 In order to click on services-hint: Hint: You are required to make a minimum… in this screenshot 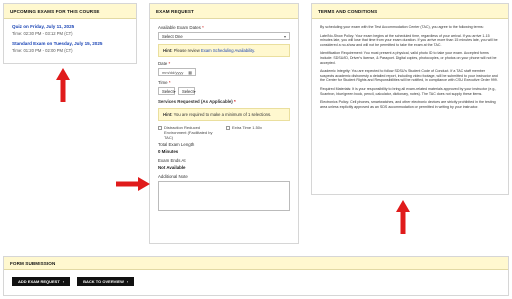, I will do `click(224, 114)`.